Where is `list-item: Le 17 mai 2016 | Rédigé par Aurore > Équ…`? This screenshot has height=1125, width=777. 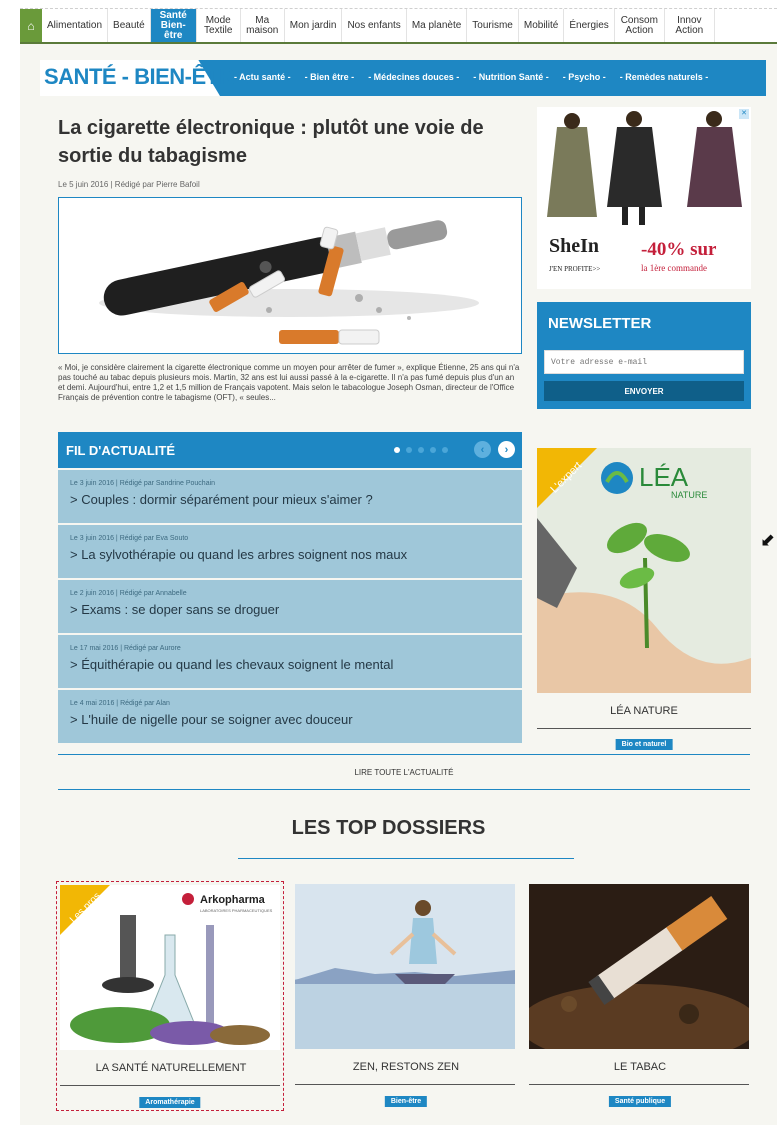 list-item: Le 17 mai 2016 | Rédigé par Aurore > Équ… is located at coordinates (290, 661).